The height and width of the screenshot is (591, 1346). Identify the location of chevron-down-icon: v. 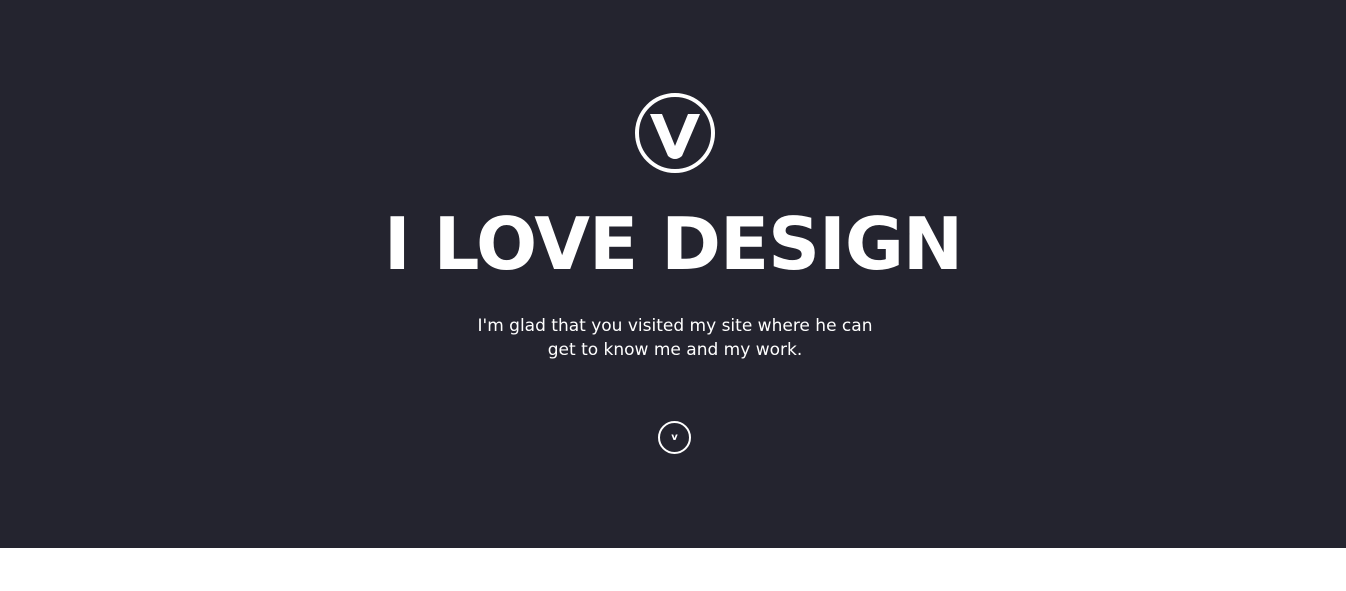
(674, 437).